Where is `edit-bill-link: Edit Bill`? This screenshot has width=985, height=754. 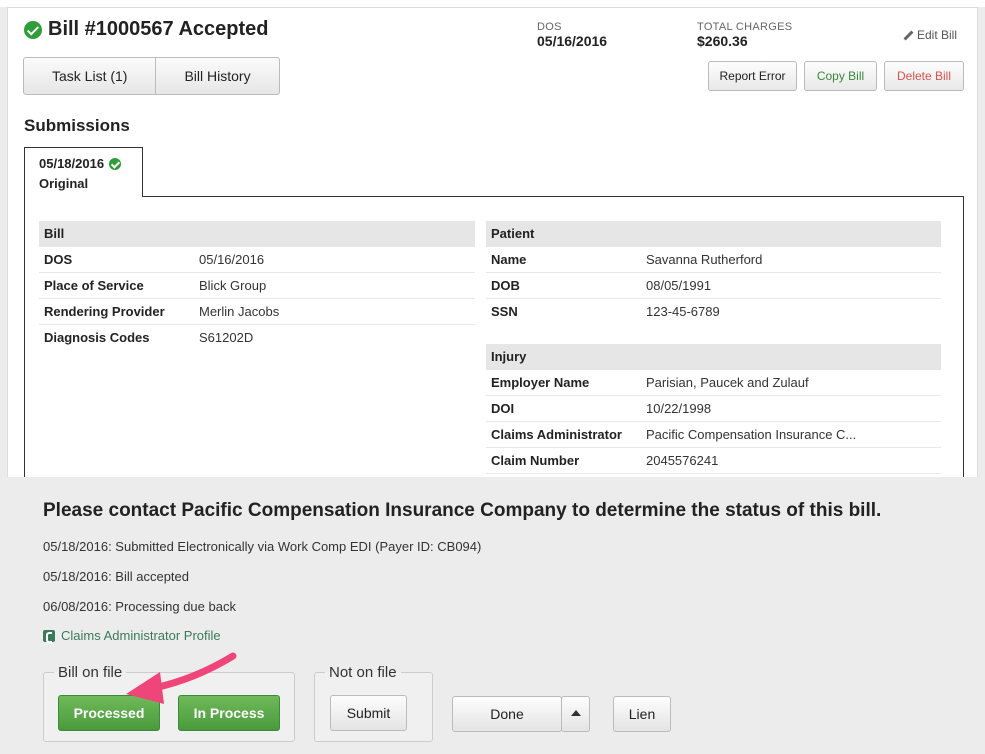 edit-bill-link: Edit Bill is located at coordinates (930, 35).